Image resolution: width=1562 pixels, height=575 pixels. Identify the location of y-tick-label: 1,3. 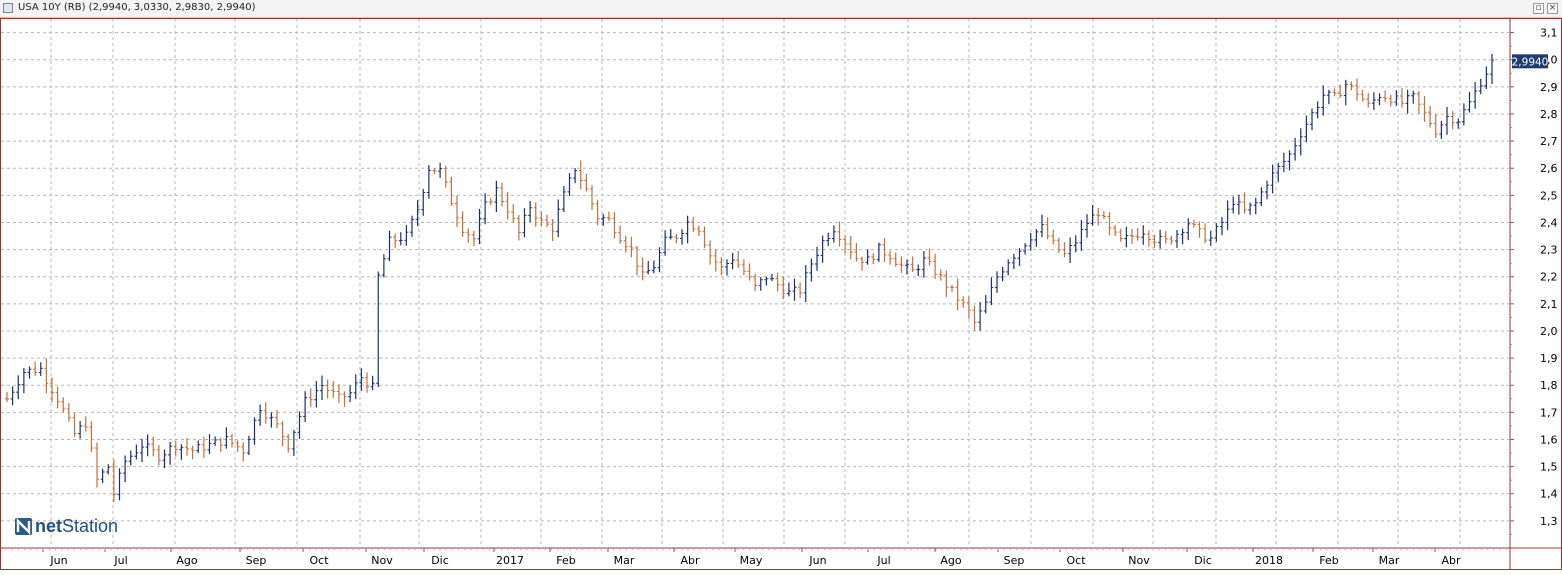
(1549, 521).